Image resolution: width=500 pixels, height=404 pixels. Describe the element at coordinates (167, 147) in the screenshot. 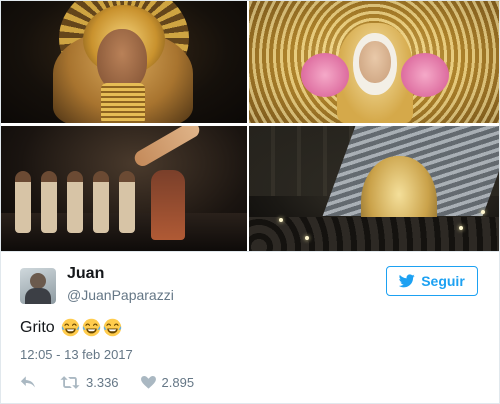

I see `lifted-figure` at that location.